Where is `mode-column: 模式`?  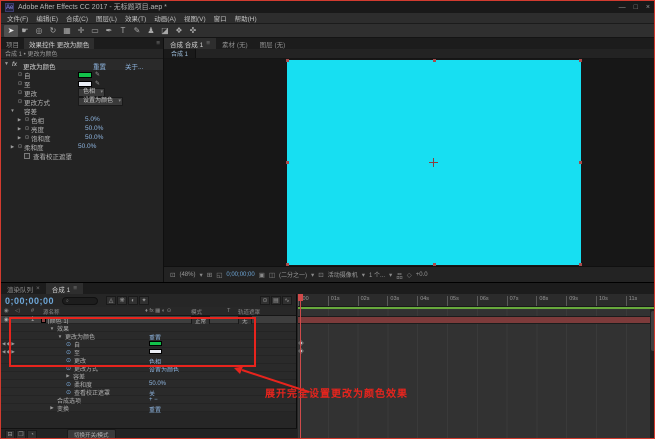 mode-column: 模式 is located at coordinates (196, 312).